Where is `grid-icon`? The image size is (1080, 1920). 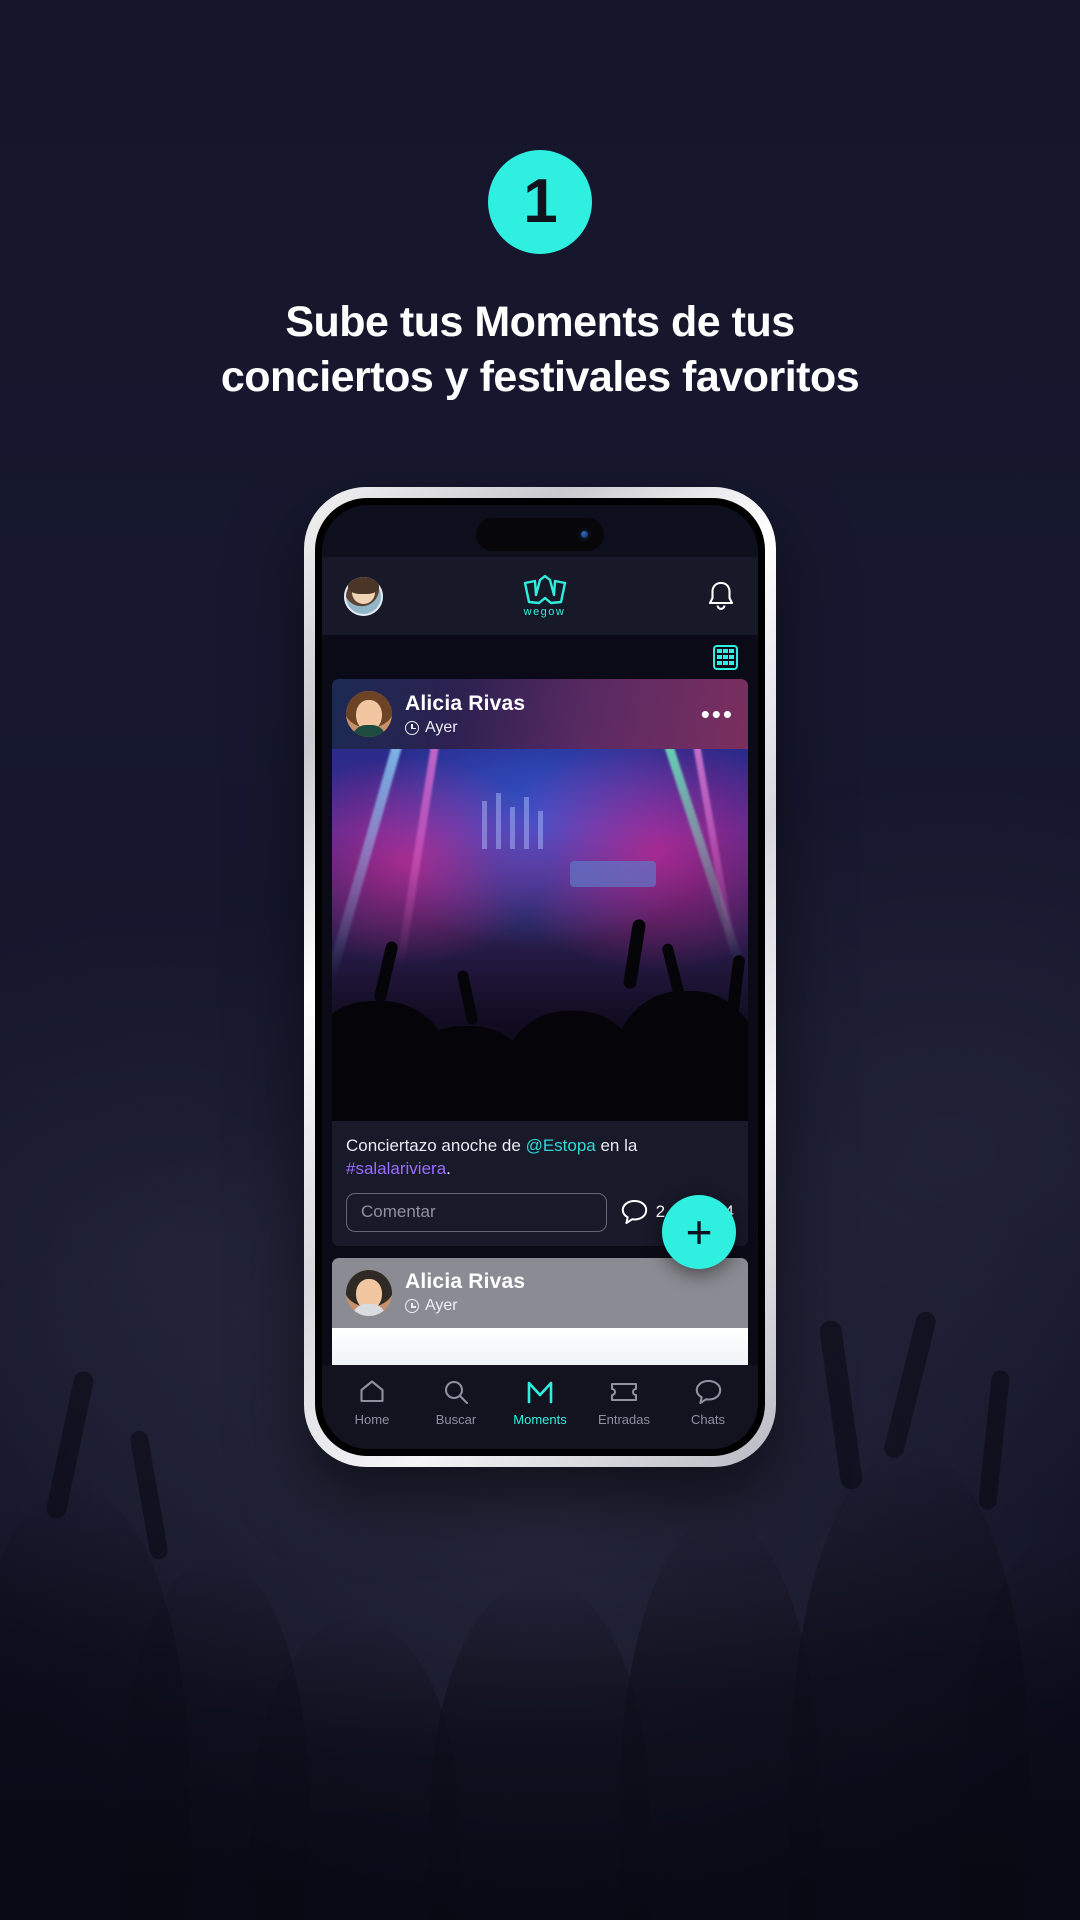
grid-icon is located at coordinates (725, 657).